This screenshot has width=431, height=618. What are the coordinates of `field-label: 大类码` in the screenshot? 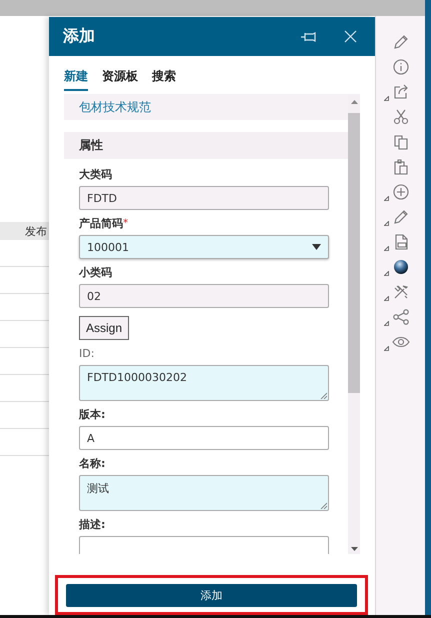 It's located at (95, 175).